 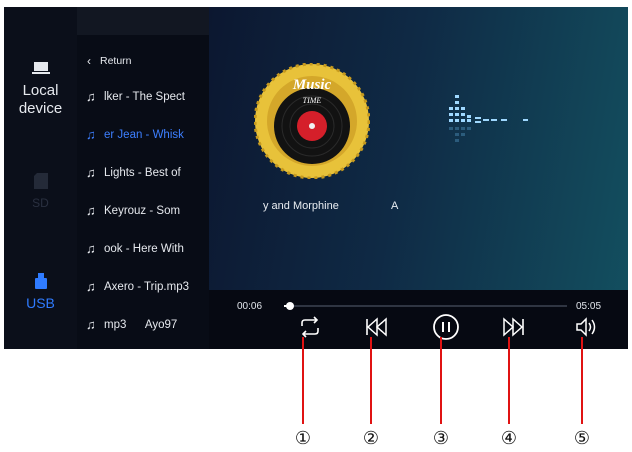 I want to click on album-art: Music TIME, so click(x=312, y=121).